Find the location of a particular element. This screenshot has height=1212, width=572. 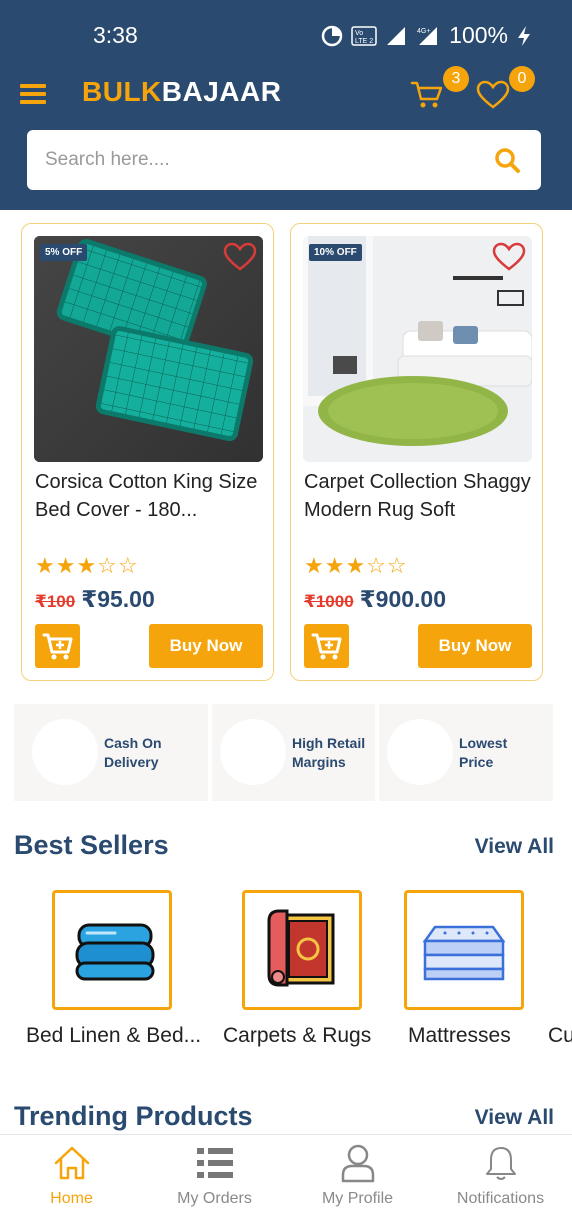

status-indicators: Vo LTE 2 4G+ 100% is located at coordinates (426, 35).